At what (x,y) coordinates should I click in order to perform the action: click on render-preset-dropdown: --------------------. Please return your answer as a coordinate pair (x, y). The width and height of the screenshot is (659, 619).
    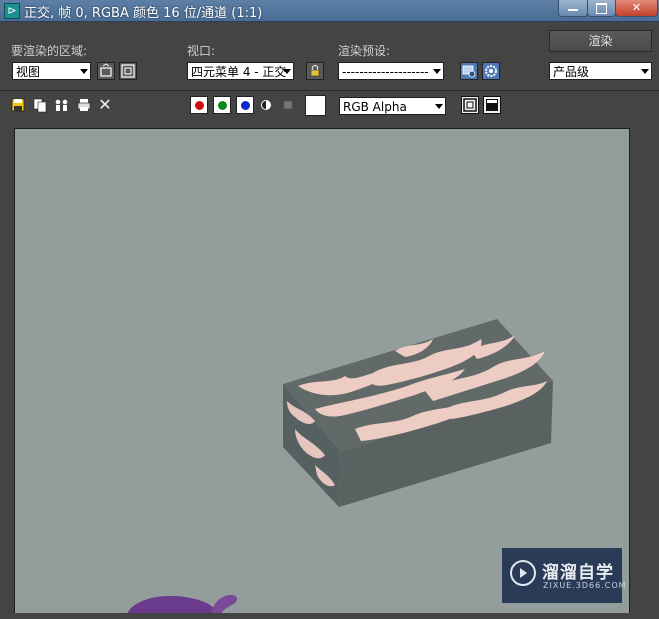
    Looking at the image, I should click on (391, 71).